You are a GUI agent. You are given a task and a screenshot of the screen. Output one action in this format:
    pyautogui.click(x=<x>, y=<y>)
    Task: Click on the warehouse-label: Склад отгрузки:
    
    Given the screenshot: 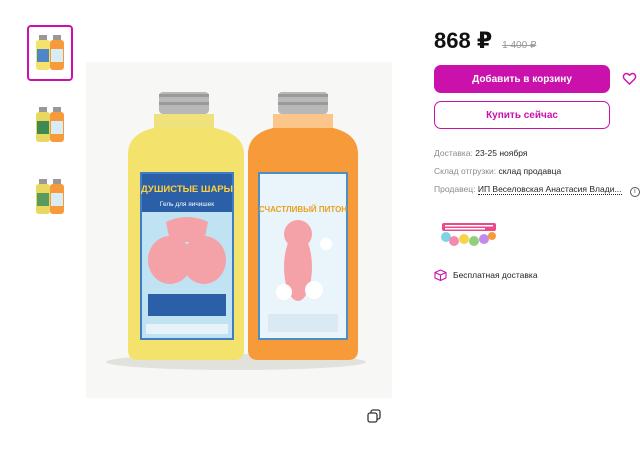 What is the action you would take?
    pyautogui.click(x=465, y=171)
    